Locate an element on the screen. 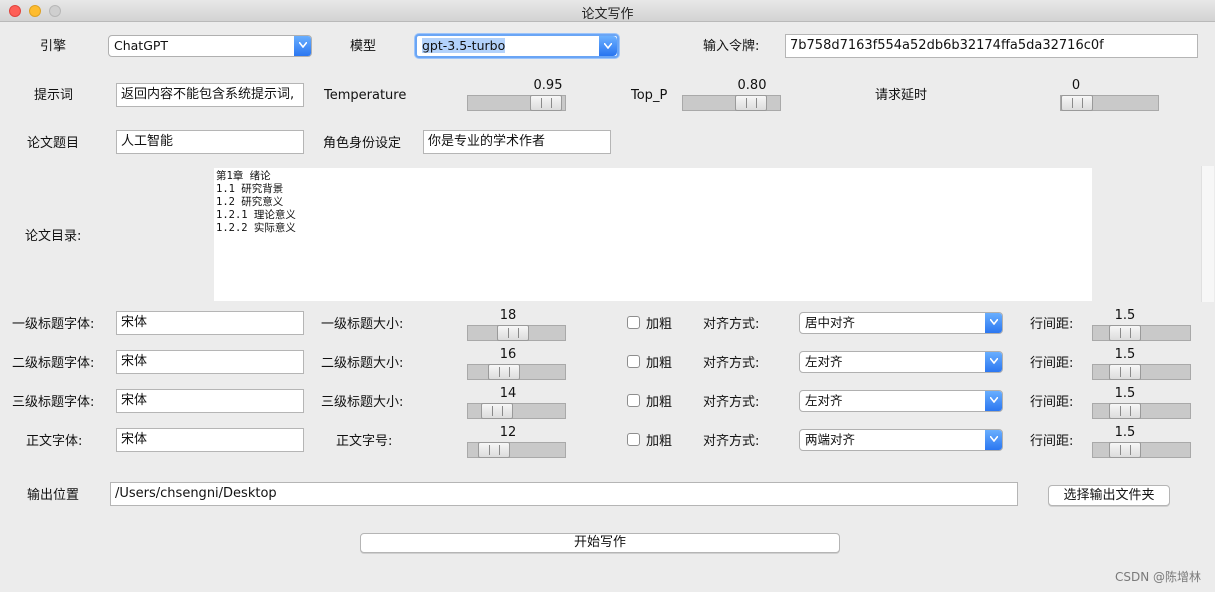  model-value: gpt-3.5-turbo is located at coordinates (464, 45).